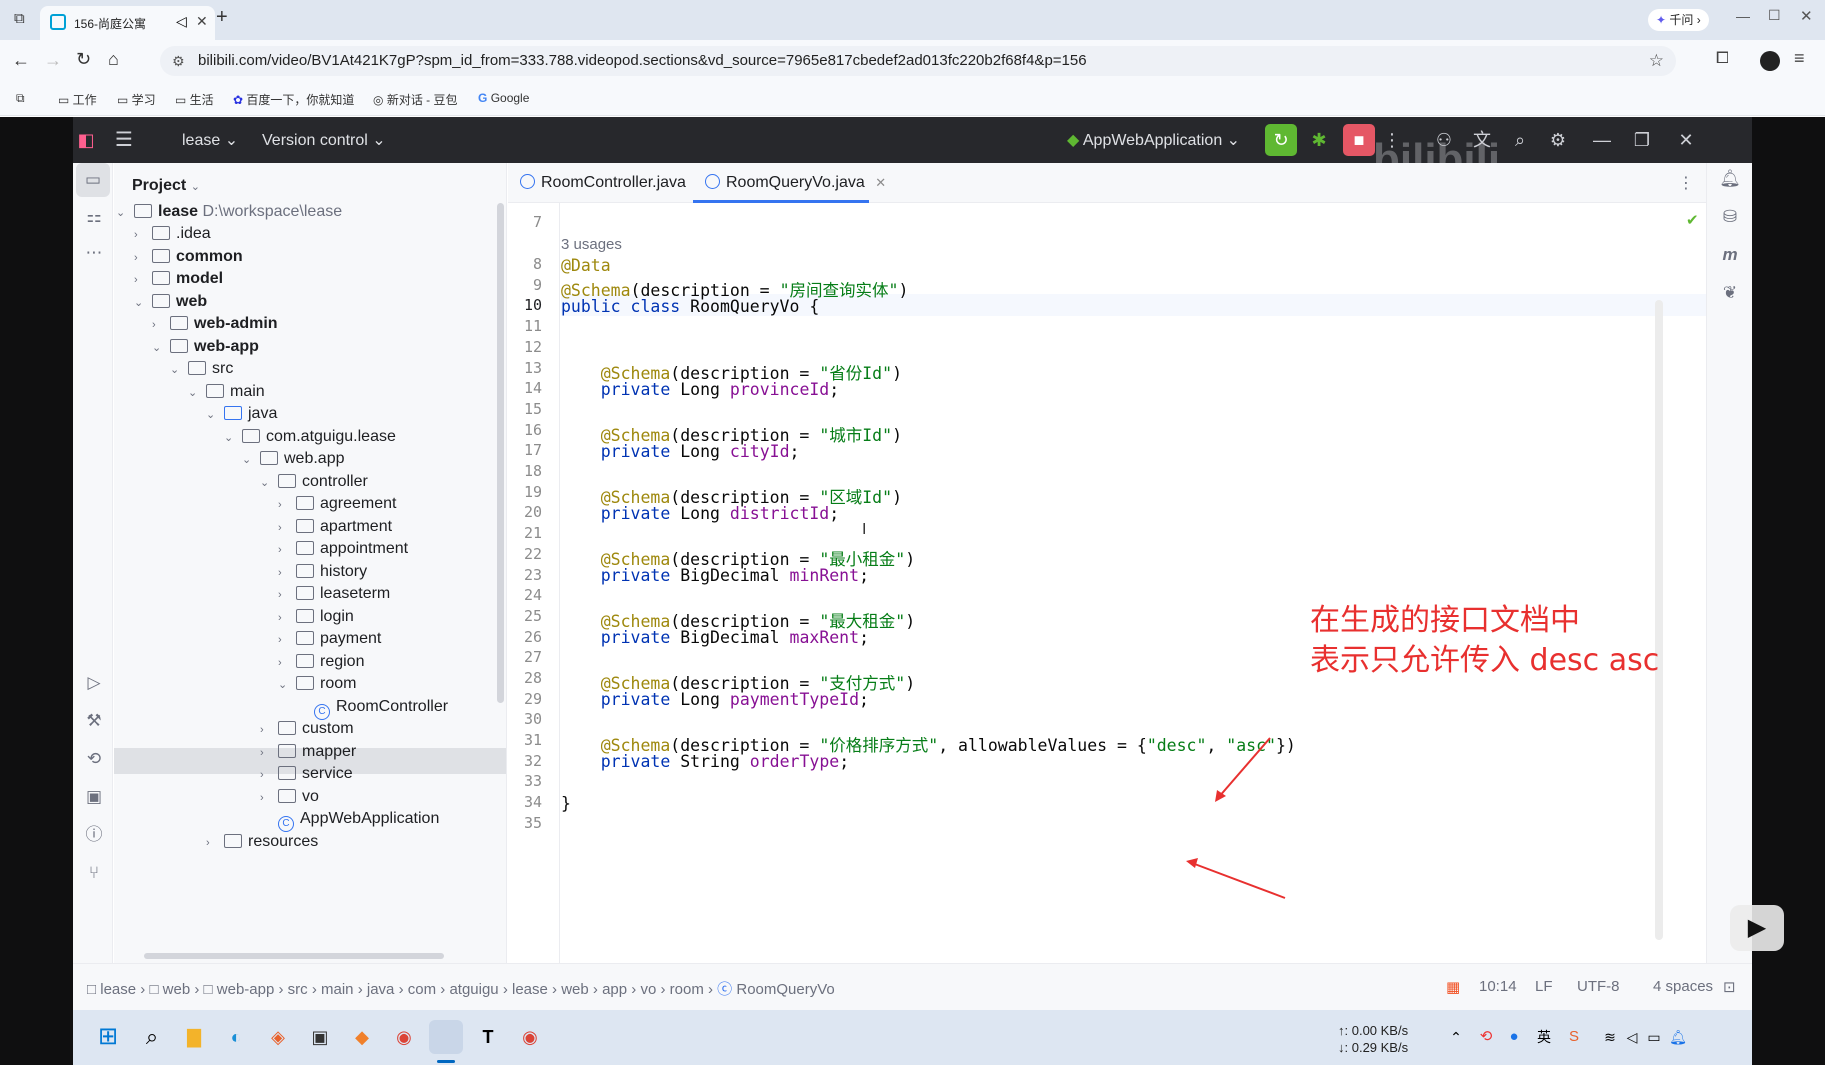  Describe the element at coordinates (1730, 255) in the screenshot. I see `maven-icon: m` at that location.